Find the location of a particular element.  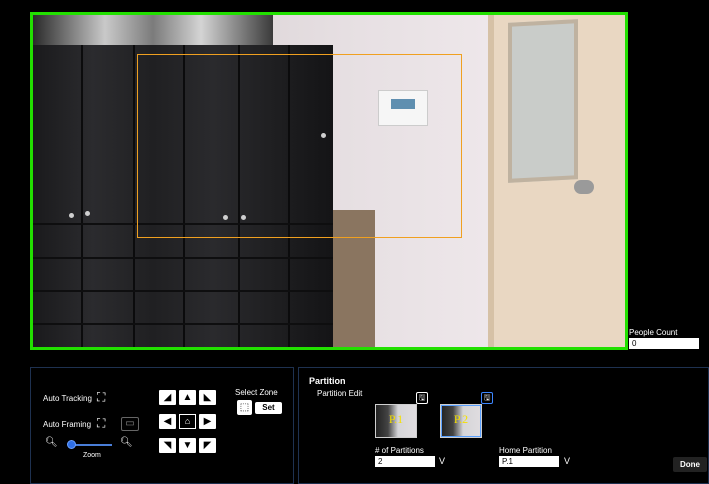

pan-left-button: ◀ is located at coordinates (167, 421).